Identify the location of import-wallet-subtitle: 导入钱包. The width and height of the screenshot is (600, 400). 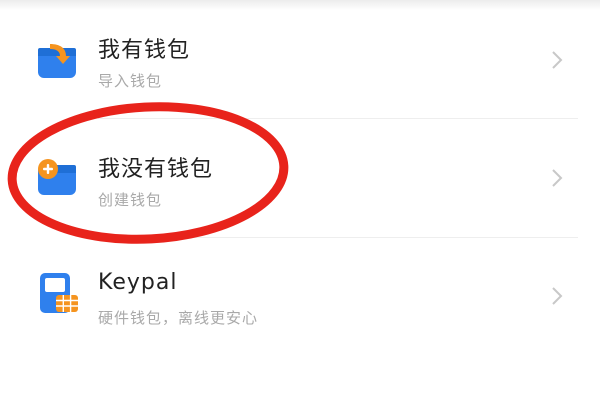
(130, 81).